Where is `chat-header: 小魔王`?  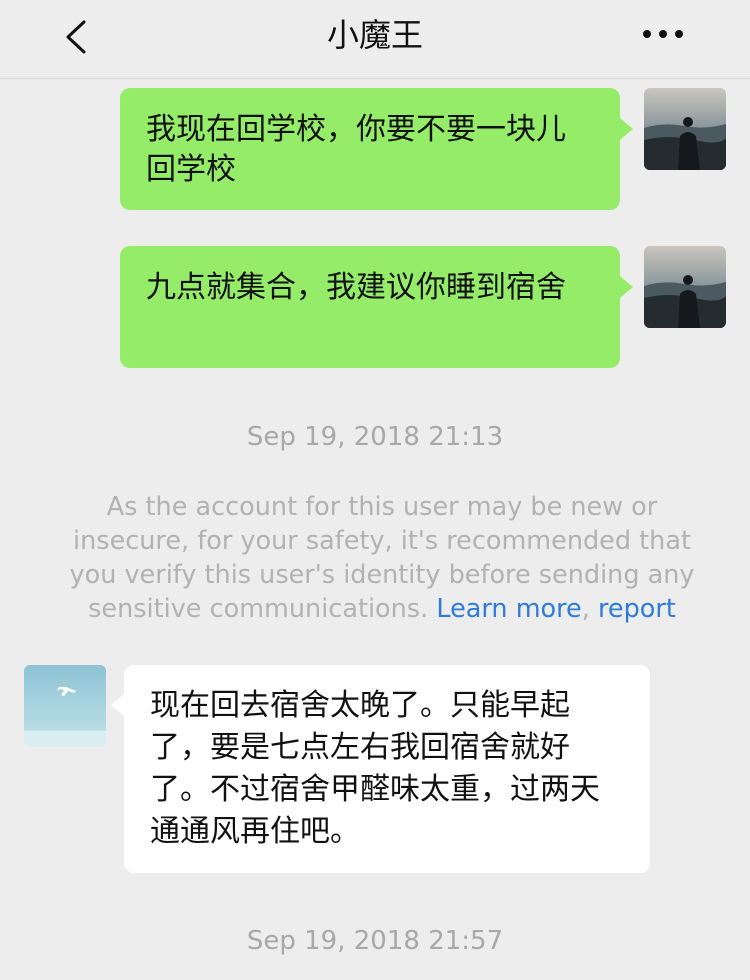 chat-header: 小魔王 is located at coordinates (375, 39).